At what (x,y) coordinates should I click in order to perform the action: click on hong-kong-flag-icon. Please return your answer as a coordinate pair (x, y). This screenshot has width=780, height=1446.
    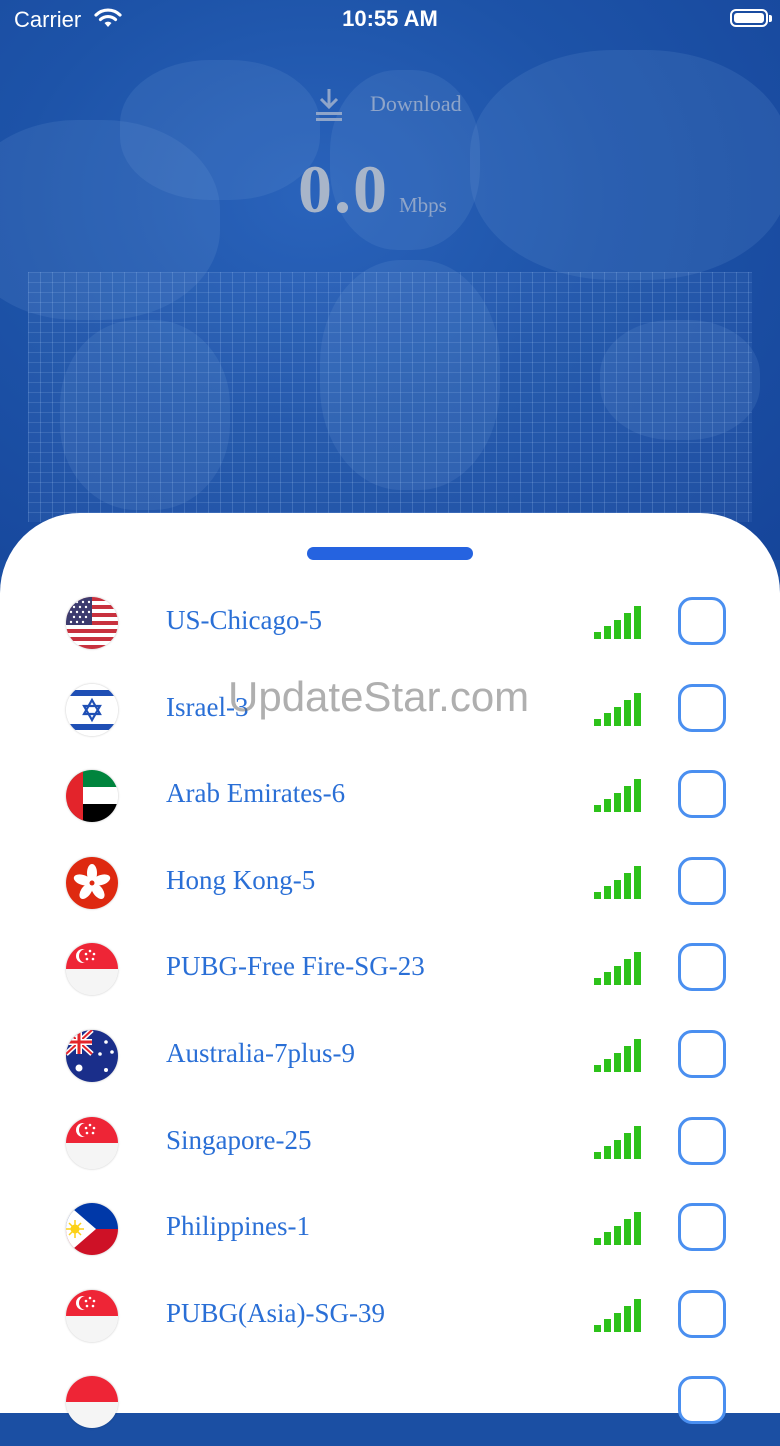
    Looking at the image, I should click on (92, 883).